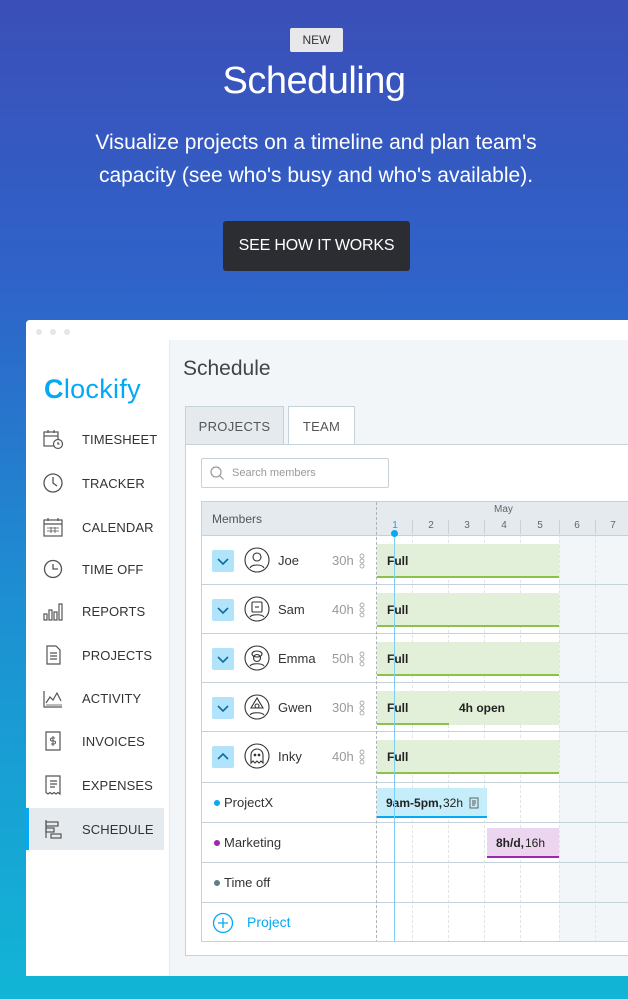  Describe the element at coordinates (257, 609) in the screenshot. I see `avatar-sam-icon` at that location.